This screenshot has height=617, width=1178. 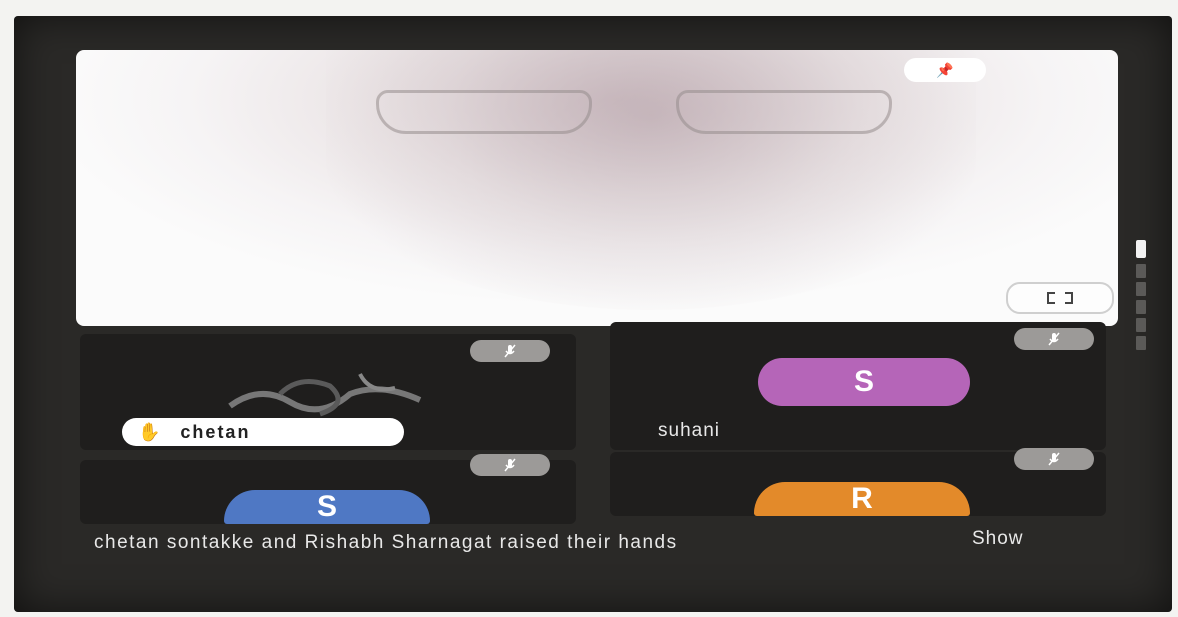 I want to click on participant-tile-suhani: S suhani, so click(x=858, y=386).